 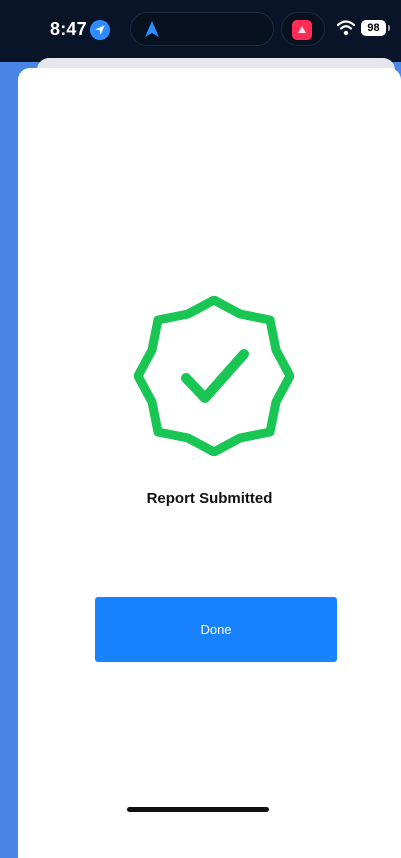 What do you see at coordinates (214, 376) in the screenshot?
I see `check-badge-icon` at bounding box center [214, 376].